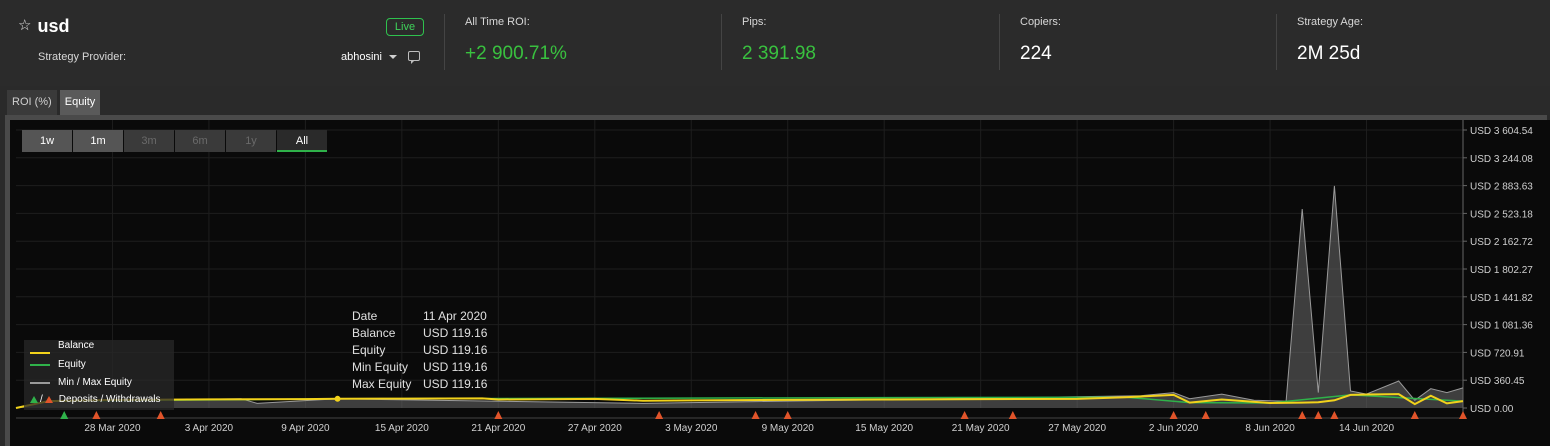 The image size is (1550, 446). Describe the element at coordinates (40, 382) in the screenshot. I see `legend-minmax-swatch` at that location.